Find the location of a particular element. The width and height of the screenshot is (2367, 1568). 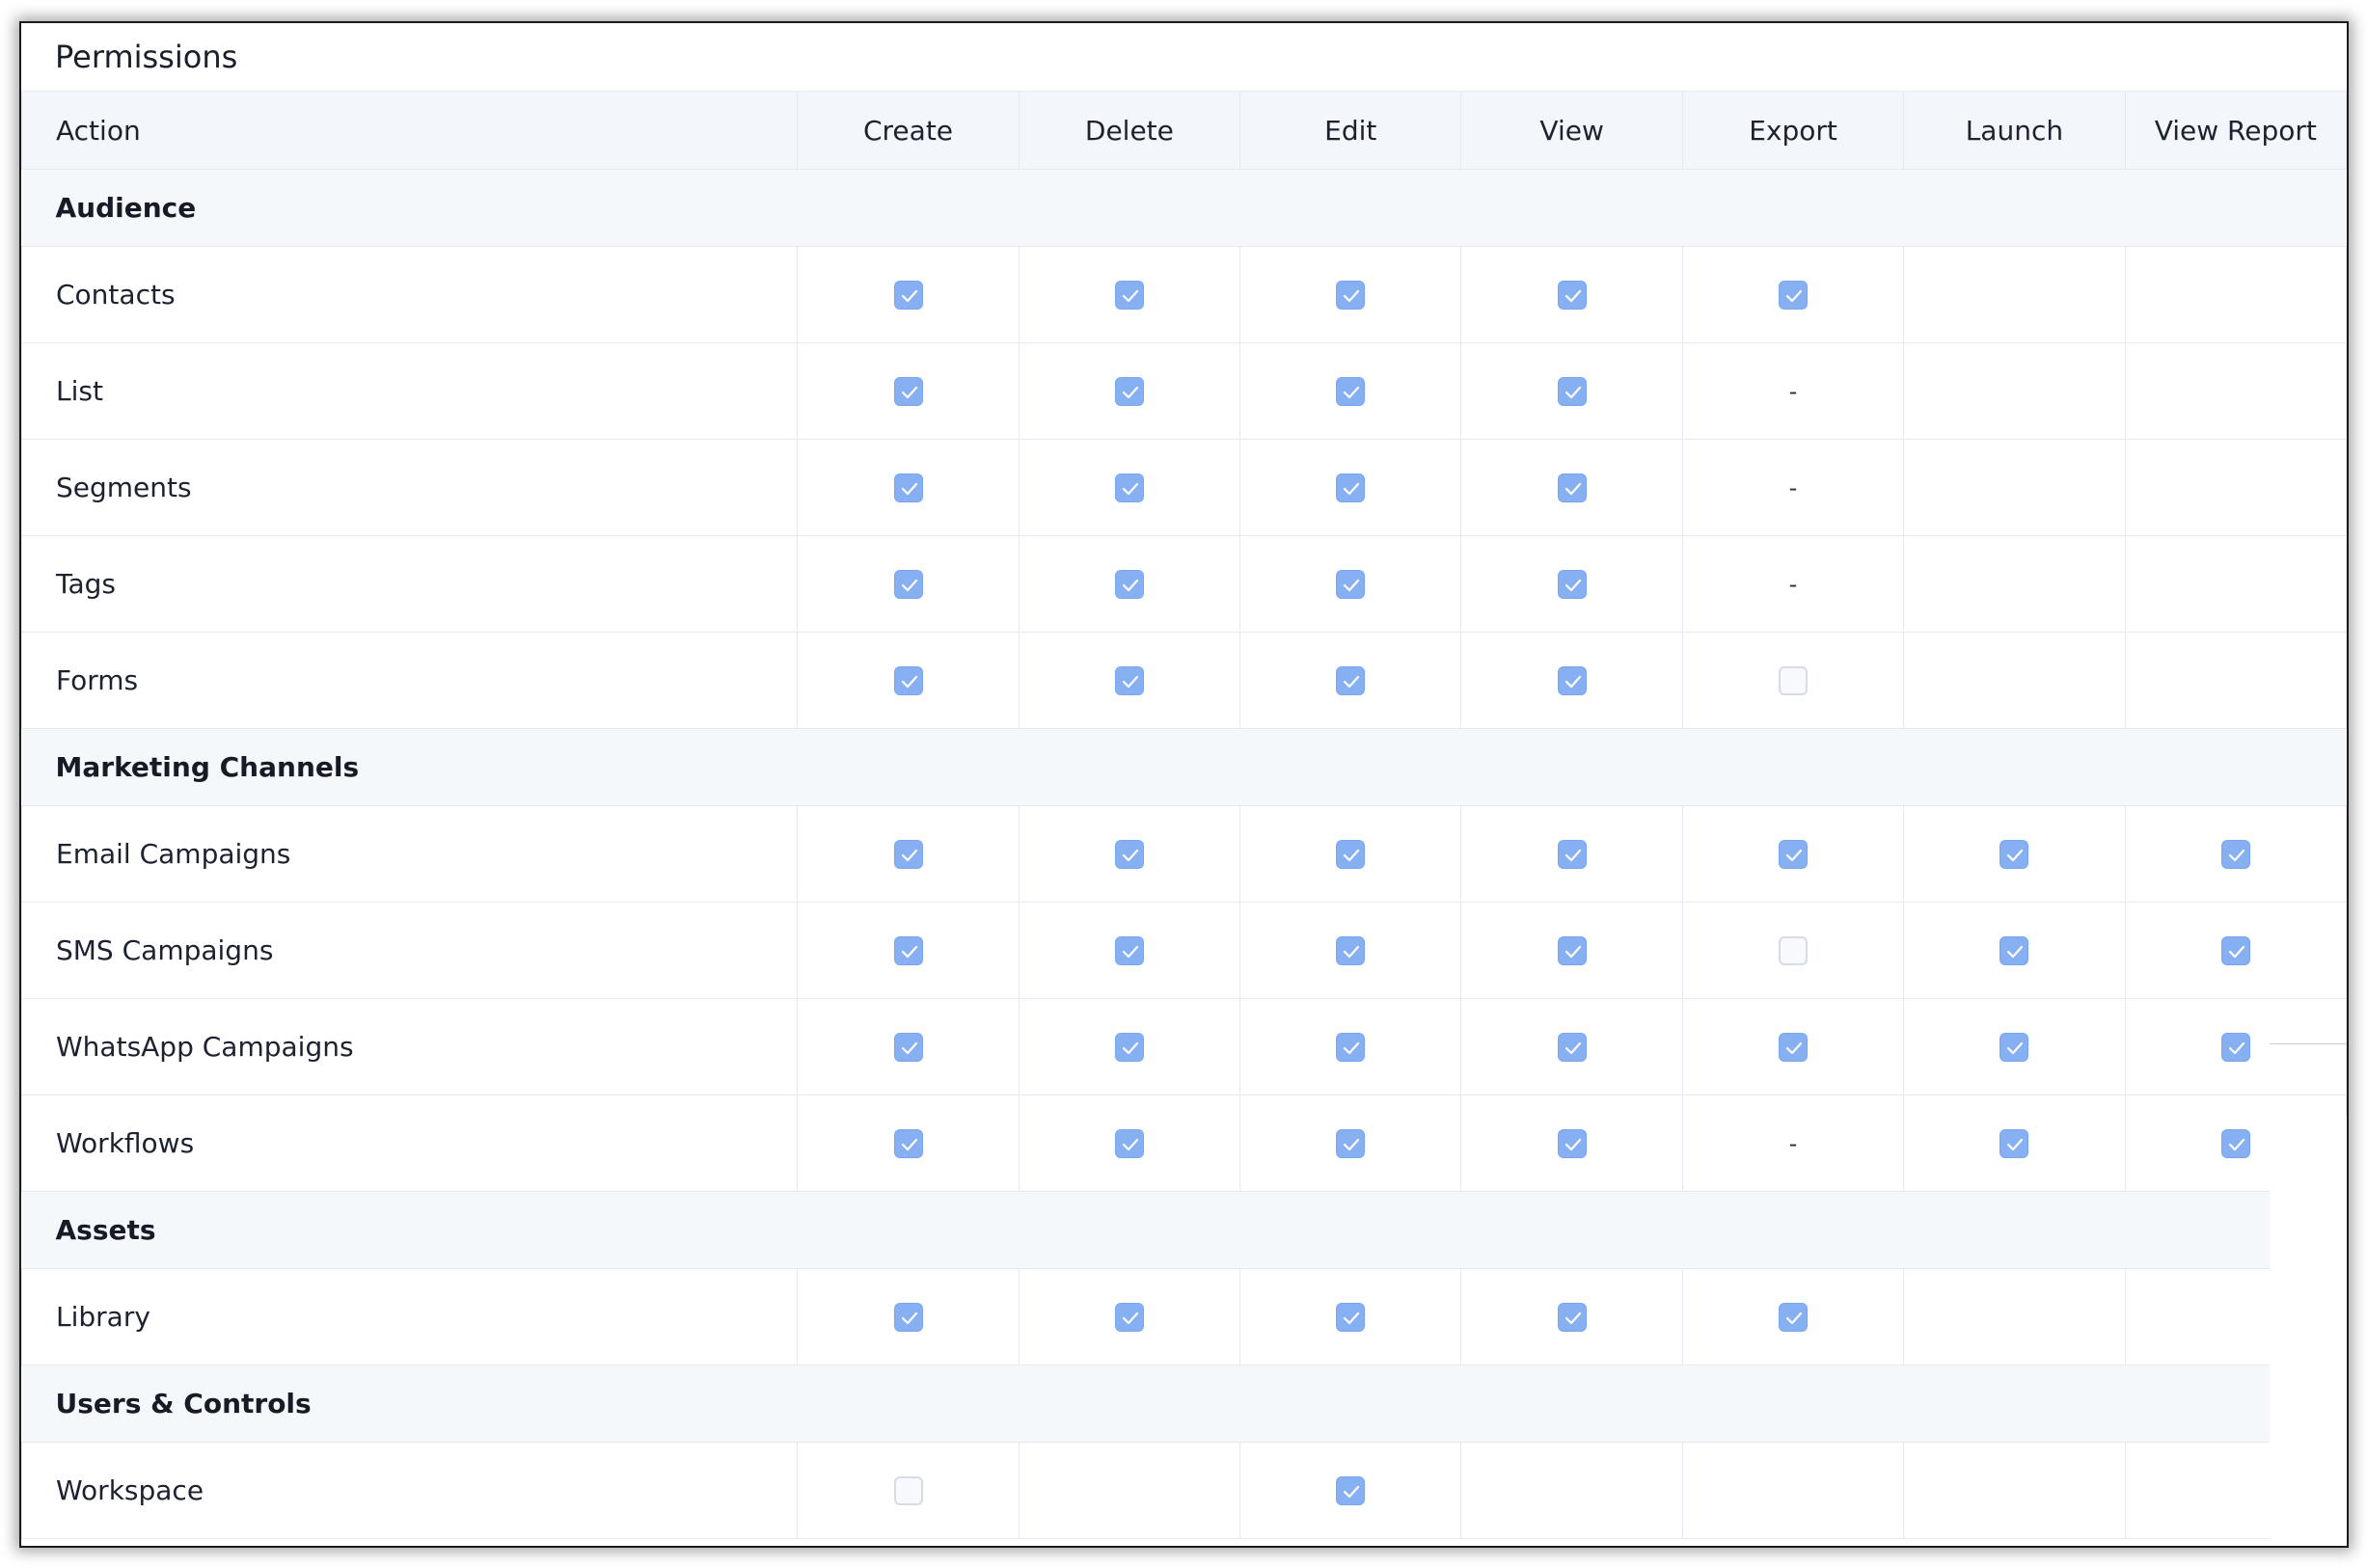

table-row: Library is located at coordinates (1184, 1316).